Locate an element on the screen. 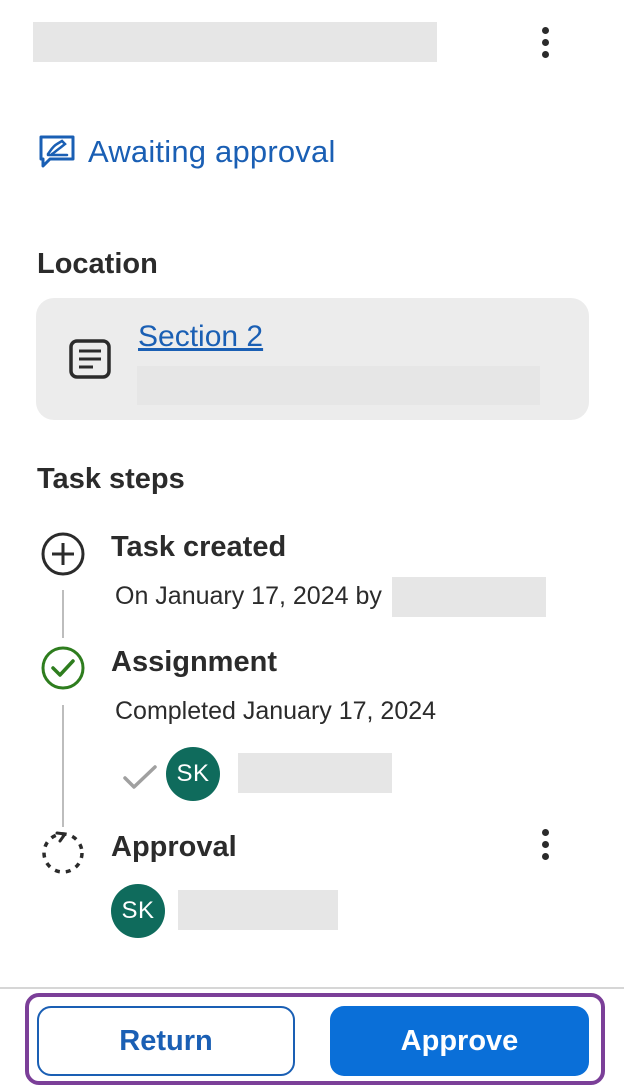  step-title: Approval is located at coordinates (174, 847).